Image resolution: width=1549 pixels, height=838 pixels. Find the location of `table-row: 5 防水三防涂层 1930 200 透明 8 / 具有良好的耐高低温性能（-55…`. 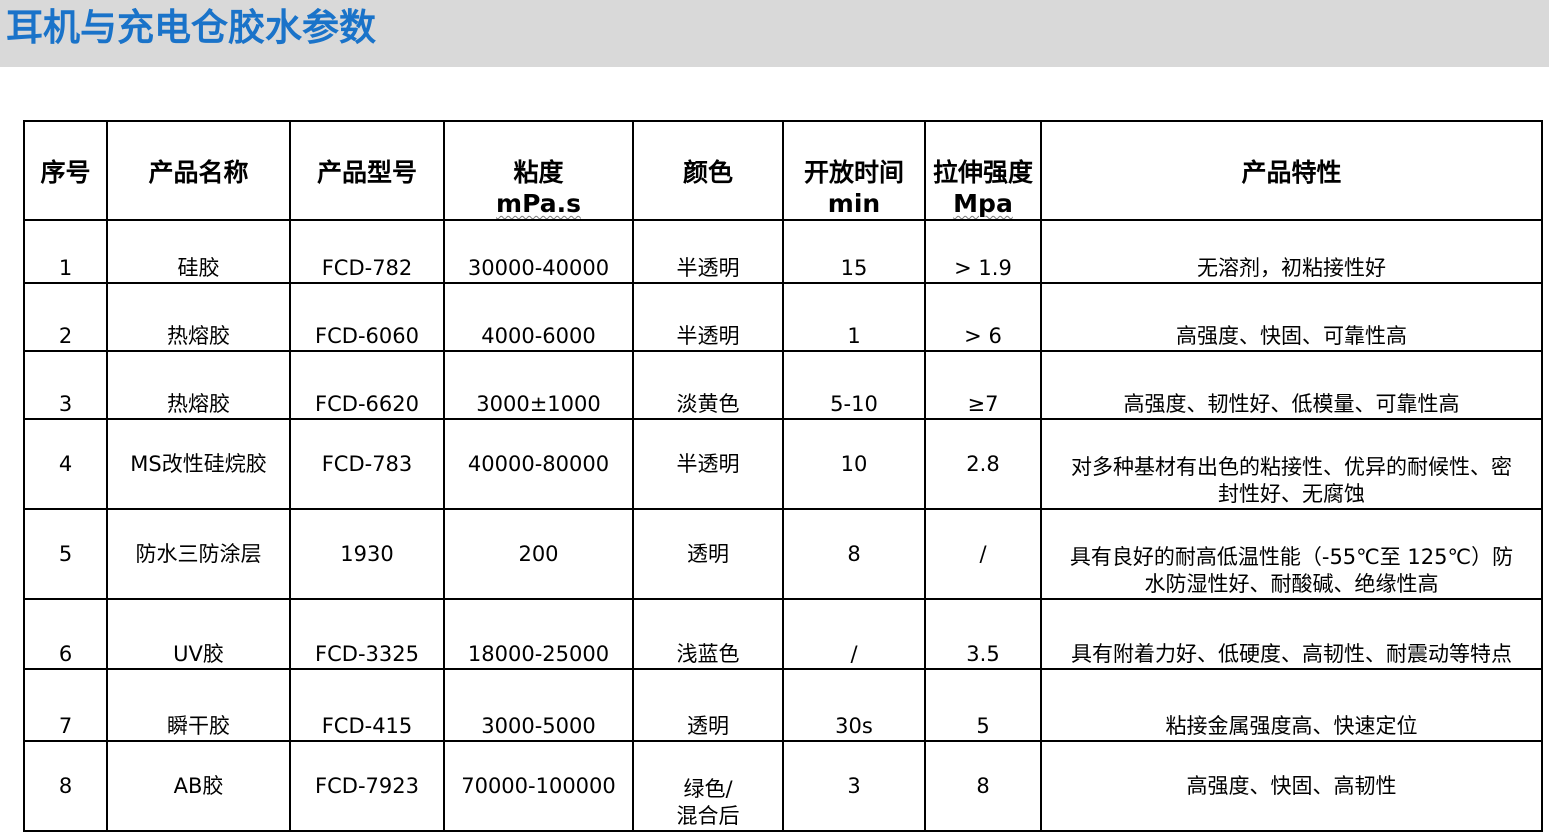

table-row: 5 防水三防涂层 1930 200 透明 8 / 具有良好的耐高低温性能（-55… is located at coordinates (783, 554).